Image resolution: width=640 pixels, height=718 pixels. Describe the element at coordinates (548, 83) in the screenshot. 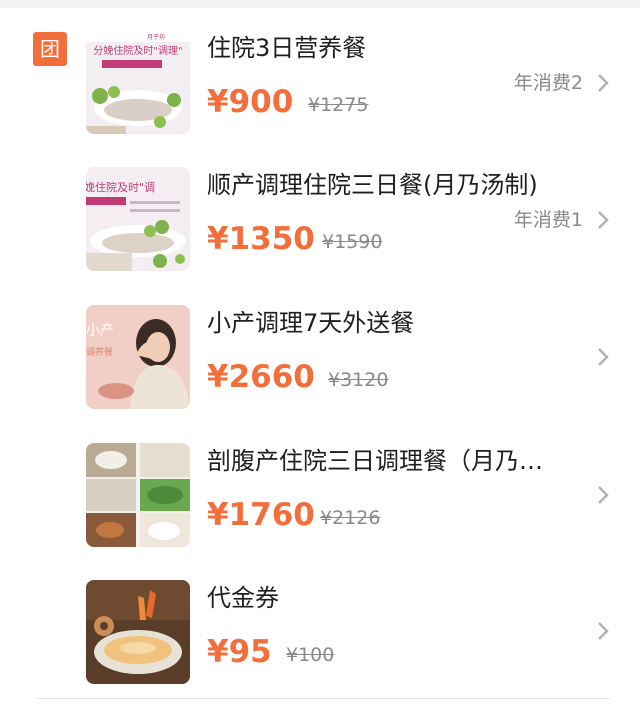

I see `annual-sales: 年消费2` at that location.